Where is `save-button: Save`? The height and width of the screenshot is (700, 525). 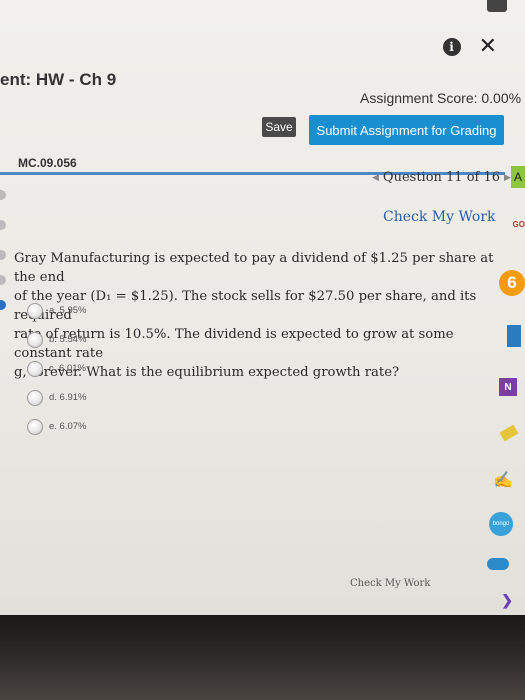 save-button: Save is located at coordinates (279, 127).